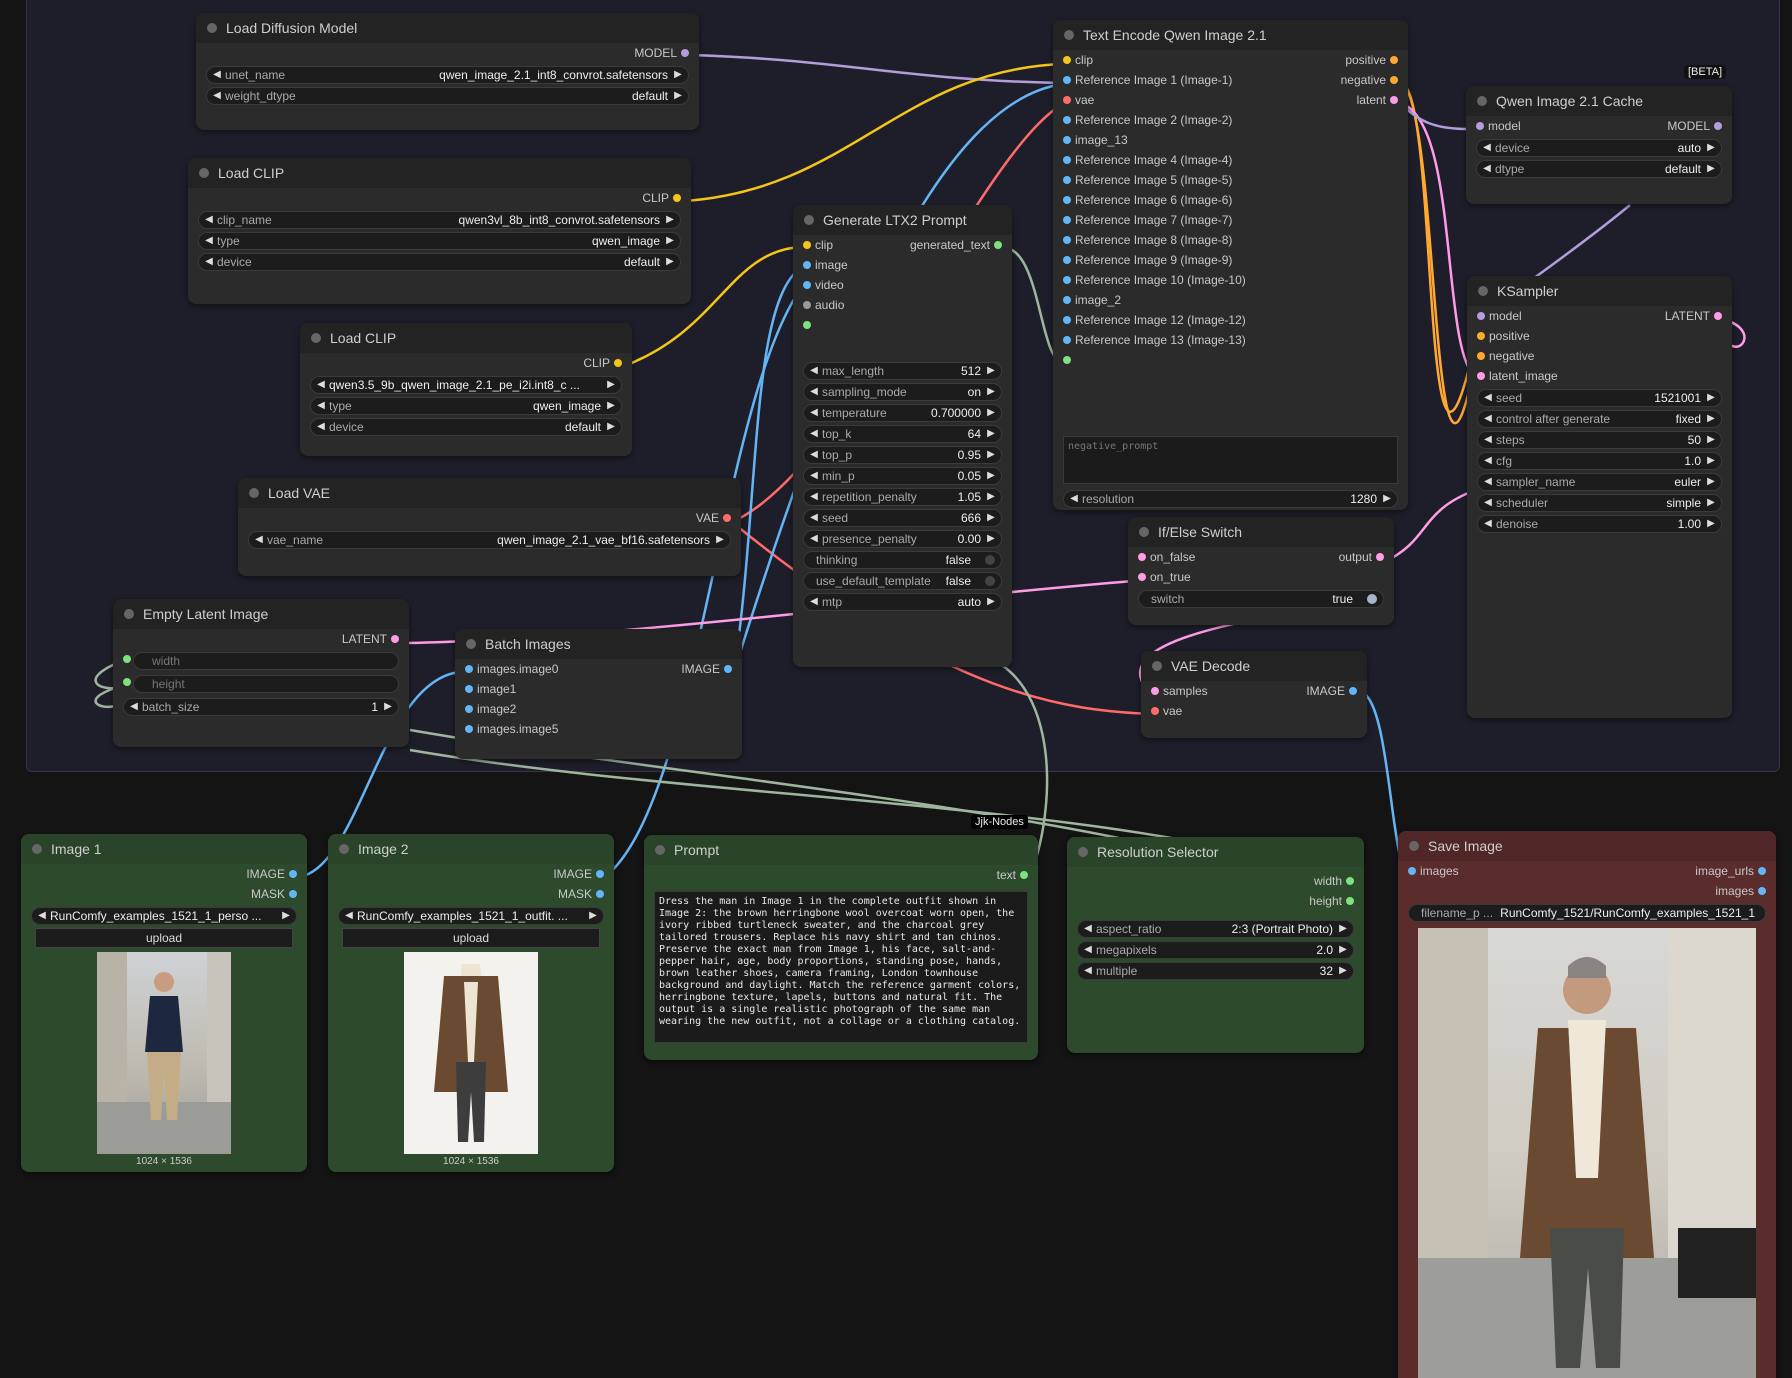 This screenshot has height=1378, width=1792. Describe the element at coordinates (1147, 180) in the screenshot. I see `input-reference-image-5-image-5: Reference Image 5 (Image-5)` at that location.